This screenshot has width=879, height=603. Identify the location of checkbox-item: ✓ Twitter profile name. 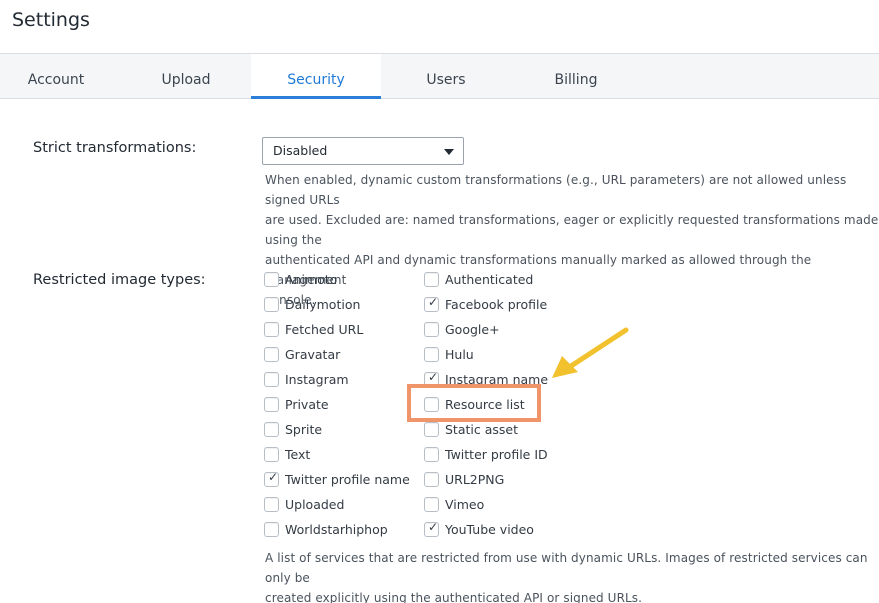
(337, 479).